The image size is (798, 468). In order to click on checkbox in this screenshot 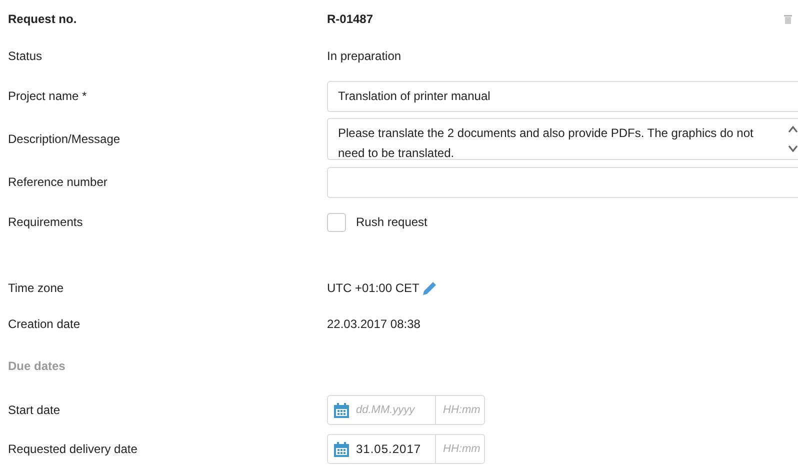, I will do `click(336, 222)`.